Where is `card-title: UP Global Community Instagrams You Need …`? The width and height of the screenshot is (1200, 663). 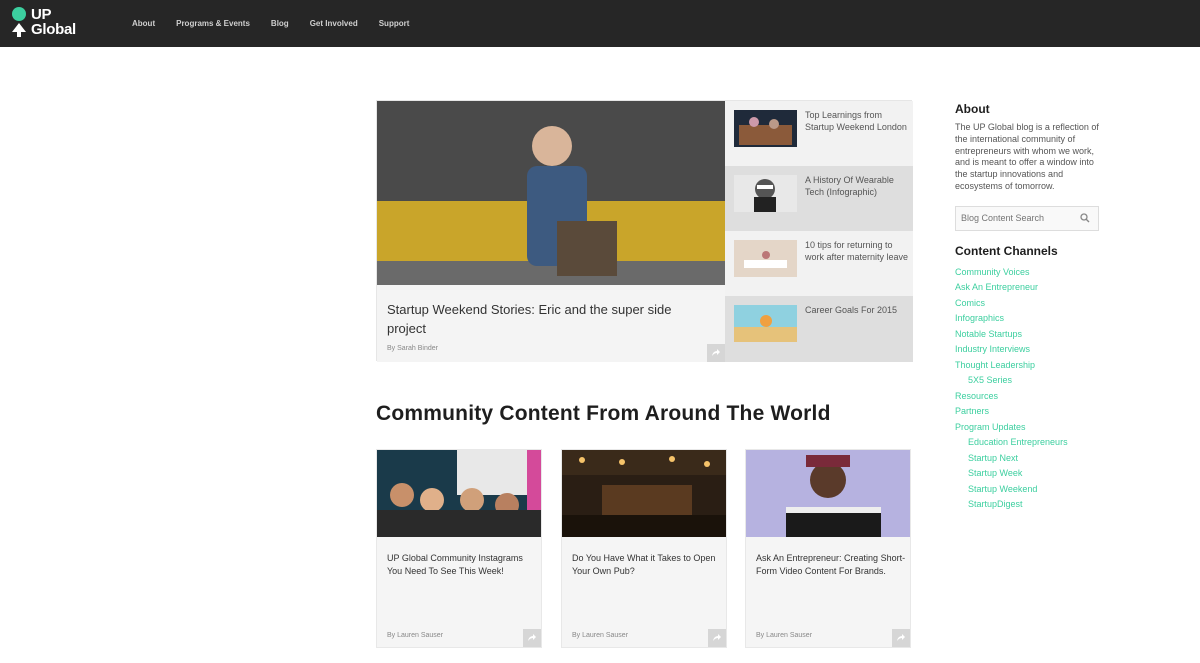
card-title: UP Global Community Instagrams You Need … is located at coordinates (455, 564).